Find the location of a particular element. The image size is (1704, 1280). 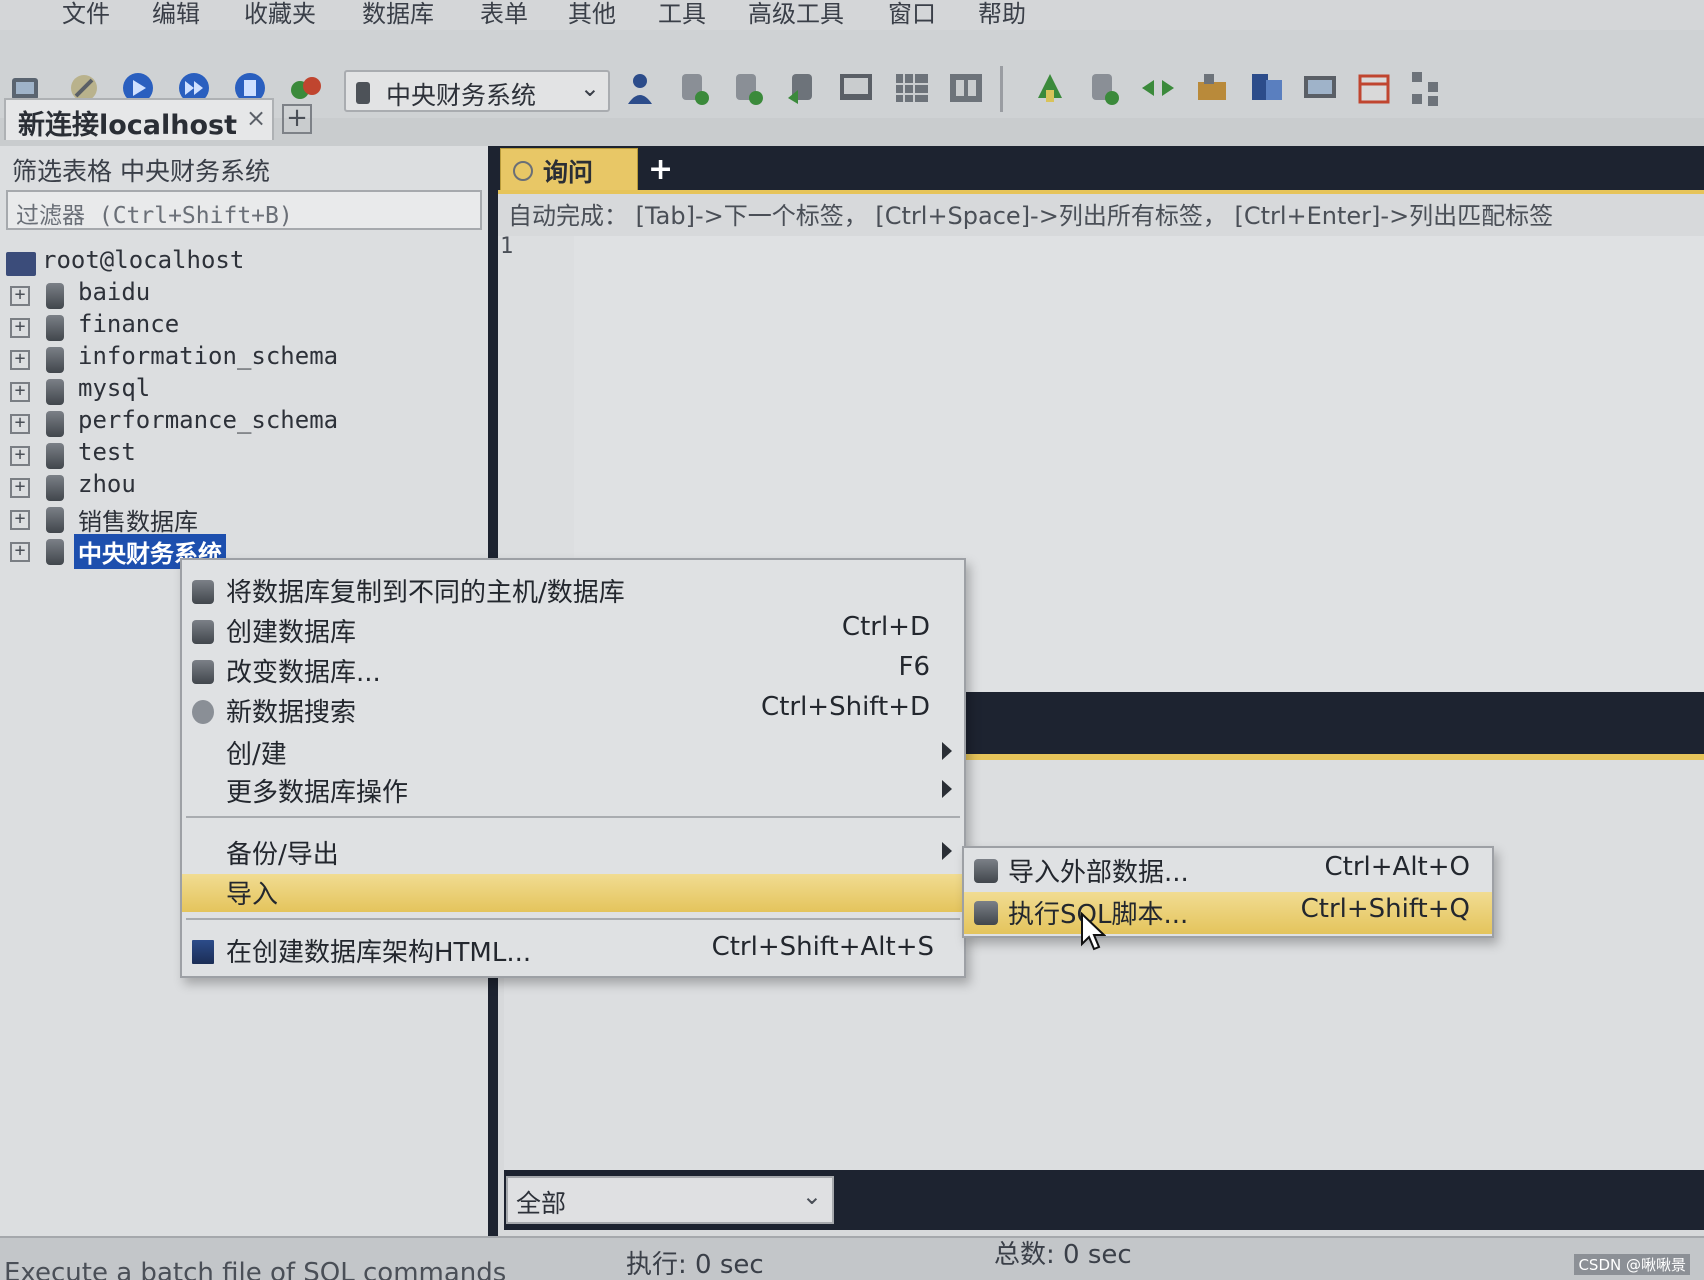

menu-other: 其他 is located at coordinates (592, 14).